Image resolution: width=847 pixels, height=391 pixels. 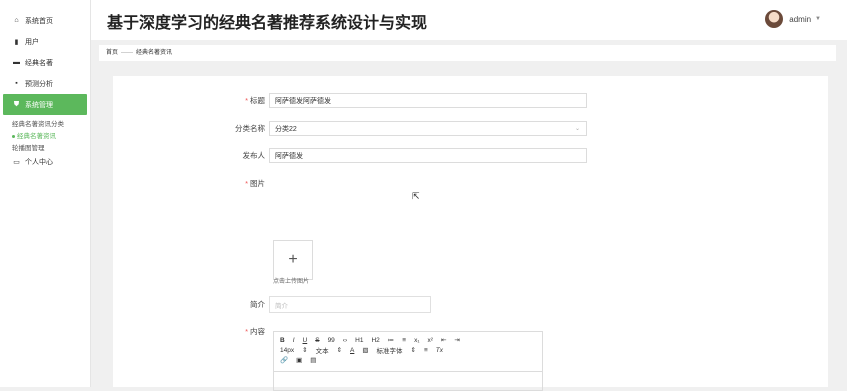 What do you see at coordinates (428, 155) in the screenshot?
I see `publisher-input: 阿萨德发` at bounding box center [428, 155].